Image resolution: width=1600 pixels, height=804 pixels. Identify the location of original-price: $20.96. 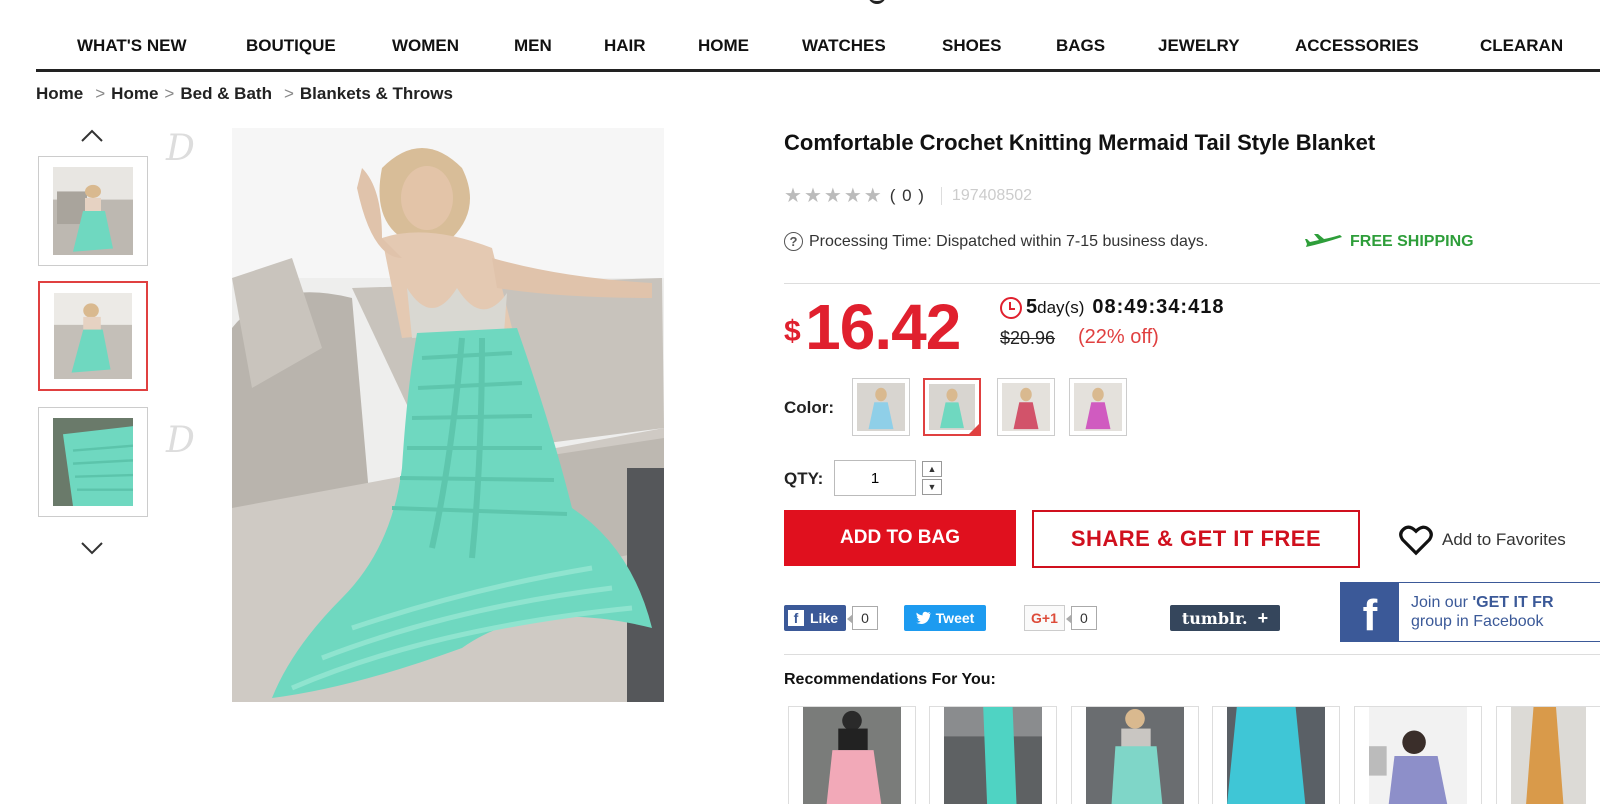
(1028, 338).